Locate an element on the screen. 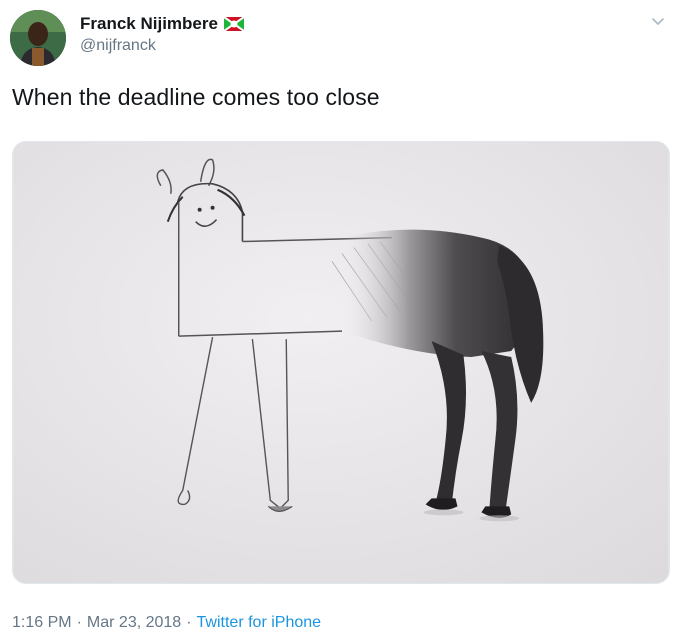 This screenshot has height=640, width=680. chevron-down-icon is located at coordinates (658, 22).